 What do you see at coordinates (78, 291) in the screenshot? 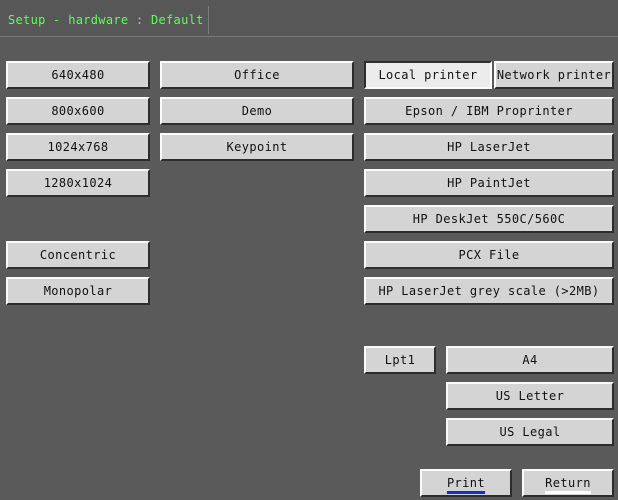
I see `monopolar-button: Monopolar` at bounding box center [78, 291].